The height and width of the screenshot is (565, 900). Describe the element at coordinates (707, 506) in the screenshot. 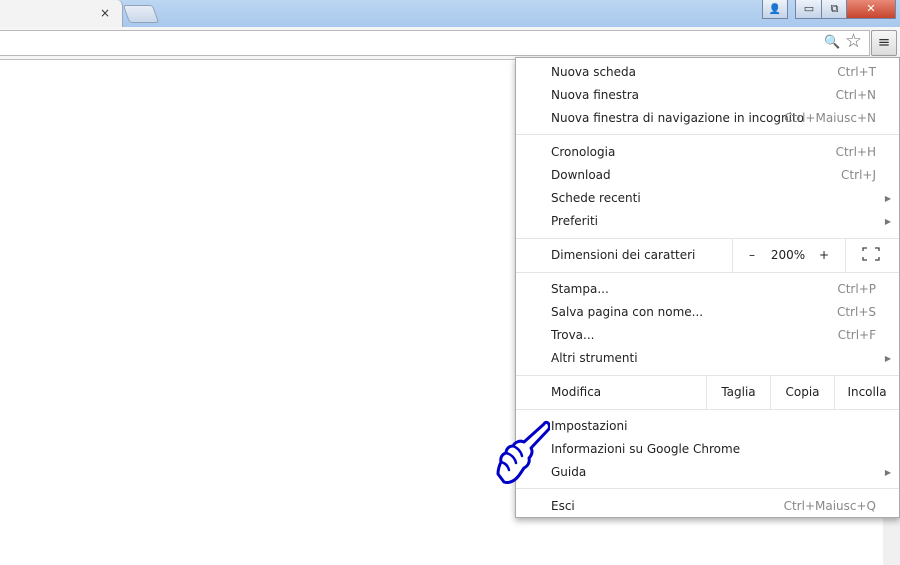

I see `menu-item-exit: Esci Ctrl+Maiusc+Q` at that location.